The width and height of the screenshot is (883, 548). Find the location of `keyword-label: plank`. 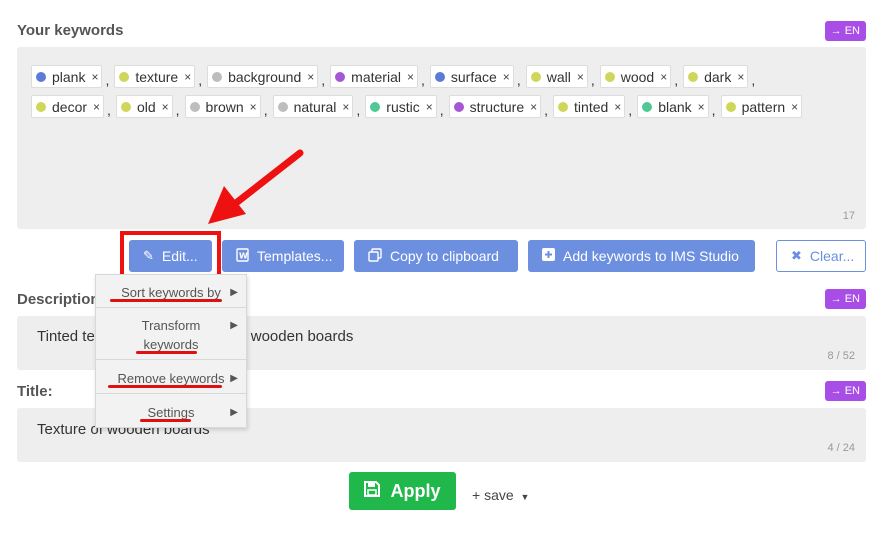

keyword-label: plank is located at coordinates (69, 76).